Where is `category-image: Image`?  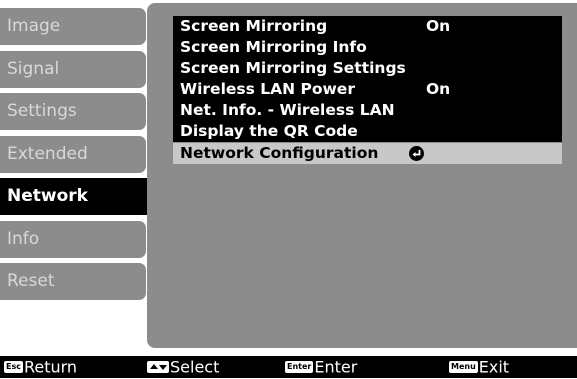
category-image: Image is located at coordinates (73, 26).